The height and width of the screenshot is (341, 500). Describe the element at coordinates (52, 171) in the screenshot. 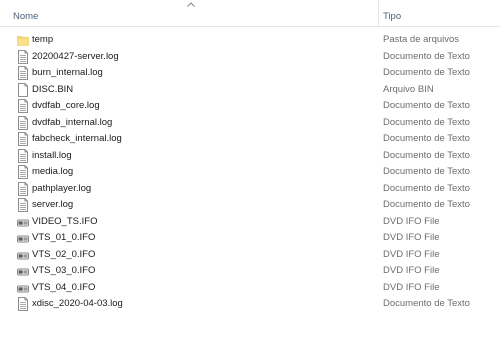

I see `file-name: media.log` at that location.